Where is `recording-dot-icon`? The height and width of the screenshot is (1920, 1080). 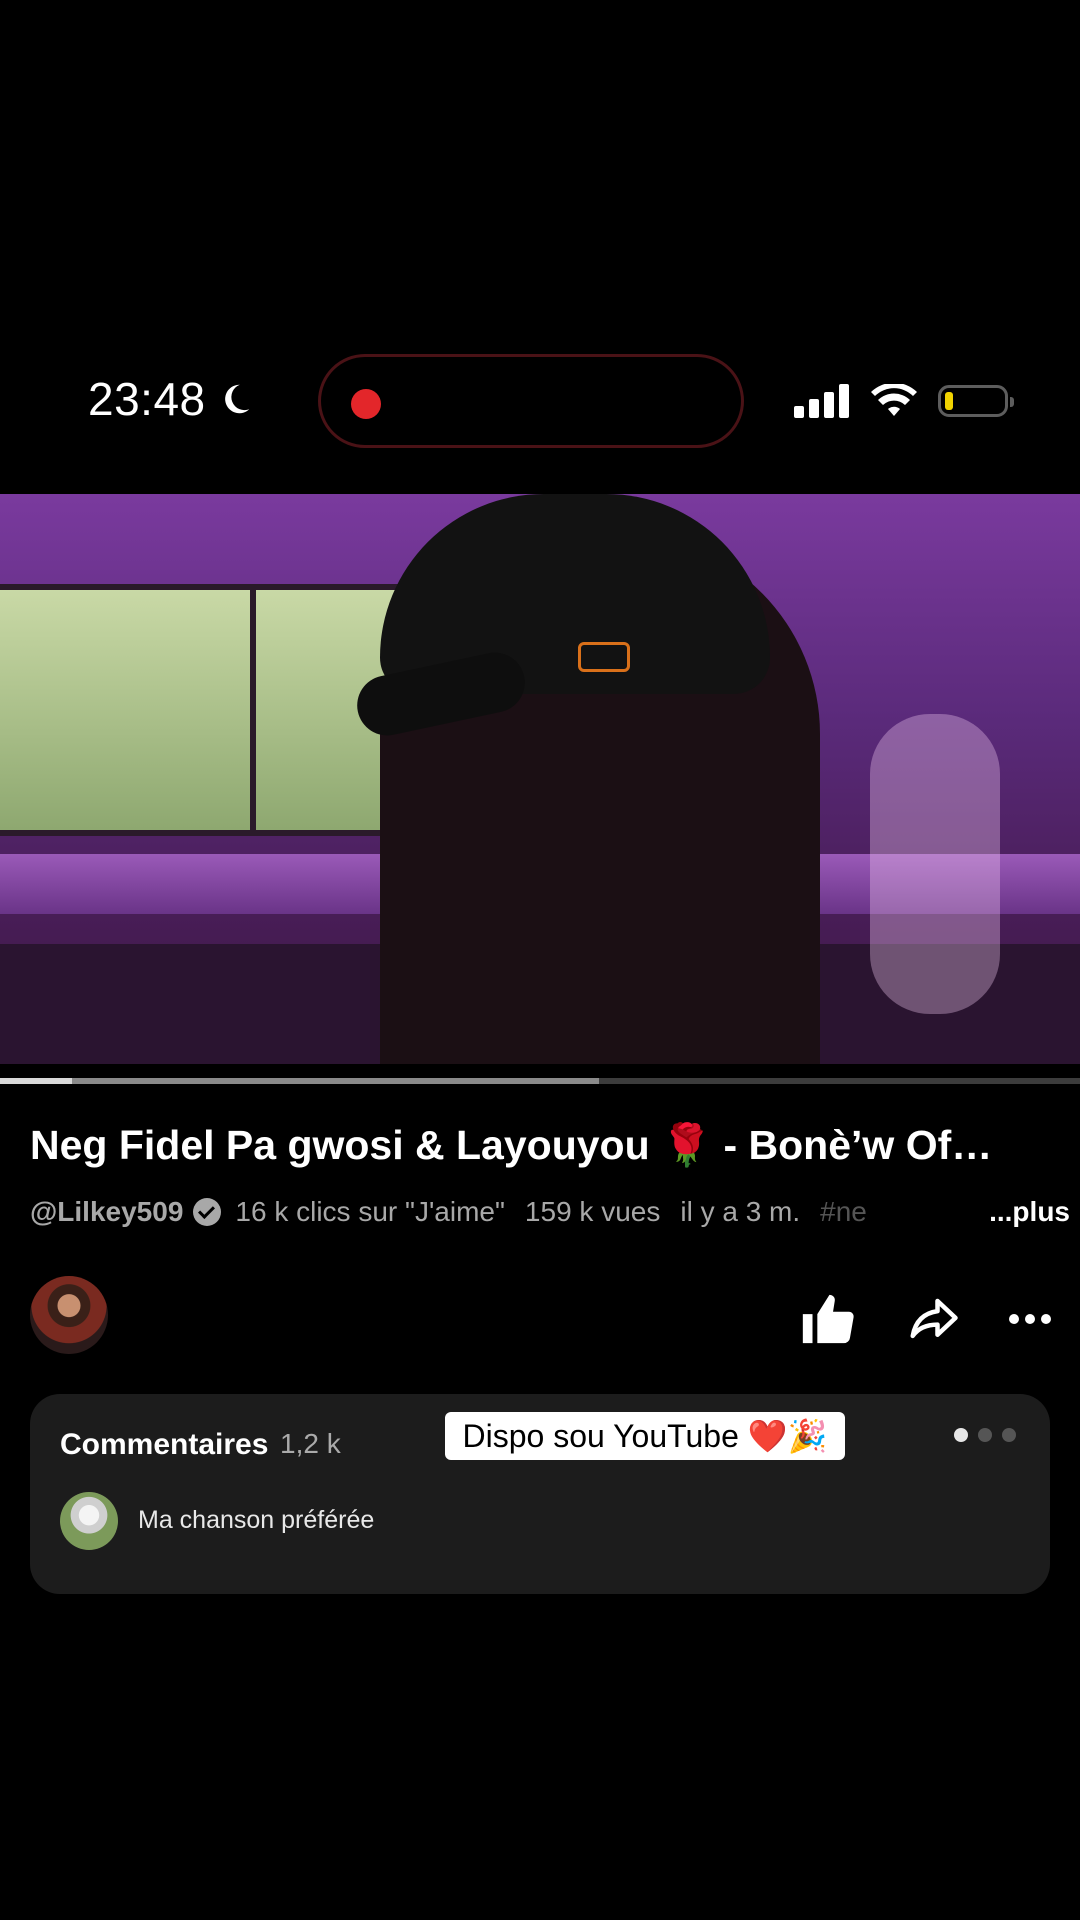
recording-dot-icon is located at coordinates (366, 404).